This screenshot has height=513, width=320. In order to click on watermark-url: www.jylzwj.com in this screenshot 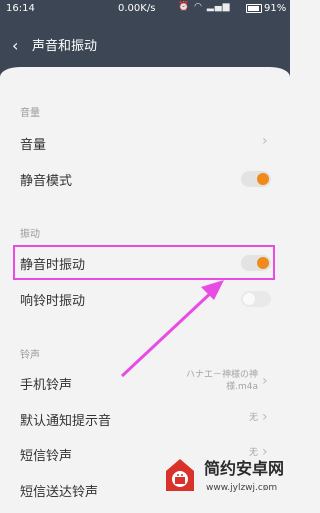, I will do `click(242, 488)`.